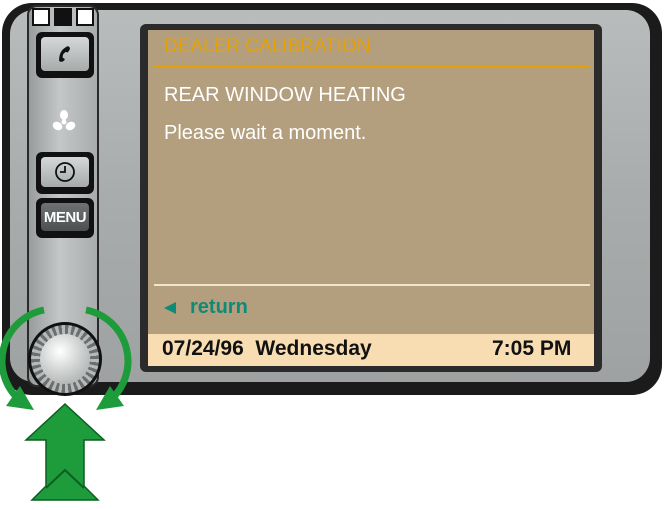  I want to click on rotate-left-arrow-icon, so click(22, 355).